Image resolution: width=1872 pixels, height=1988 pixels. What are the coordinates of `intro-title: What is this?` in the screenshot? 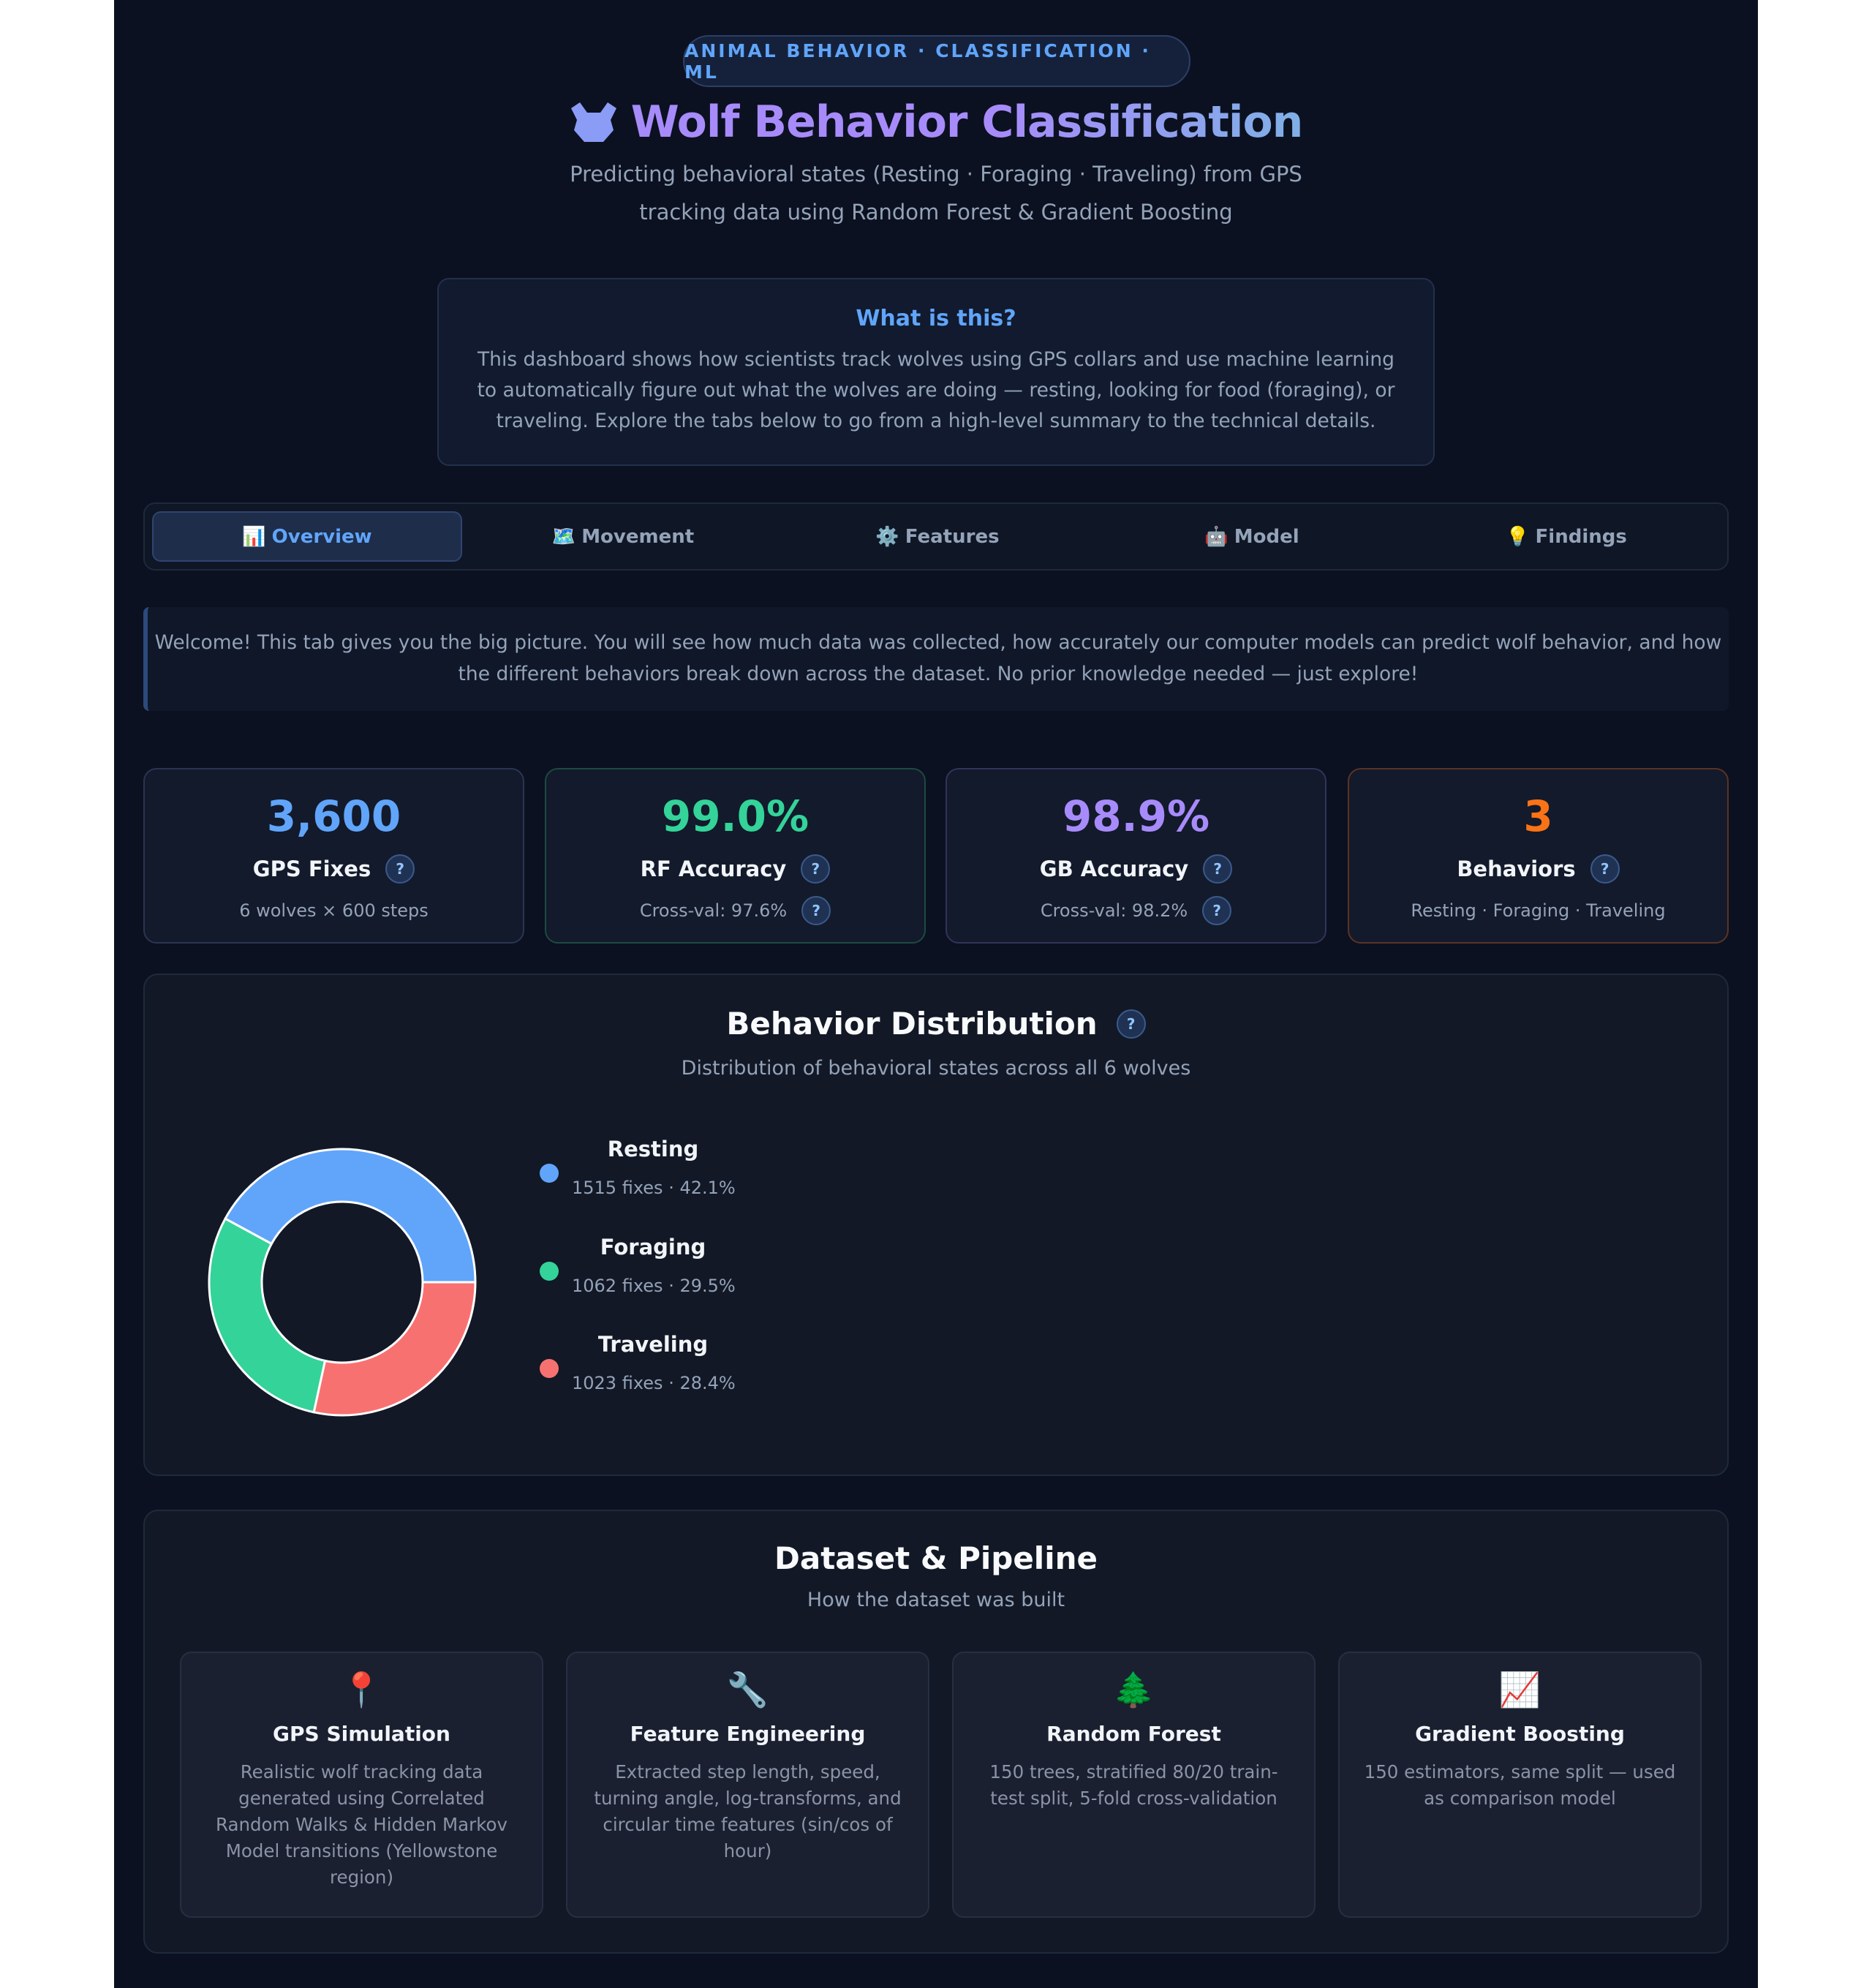 It's located at (936, 318).